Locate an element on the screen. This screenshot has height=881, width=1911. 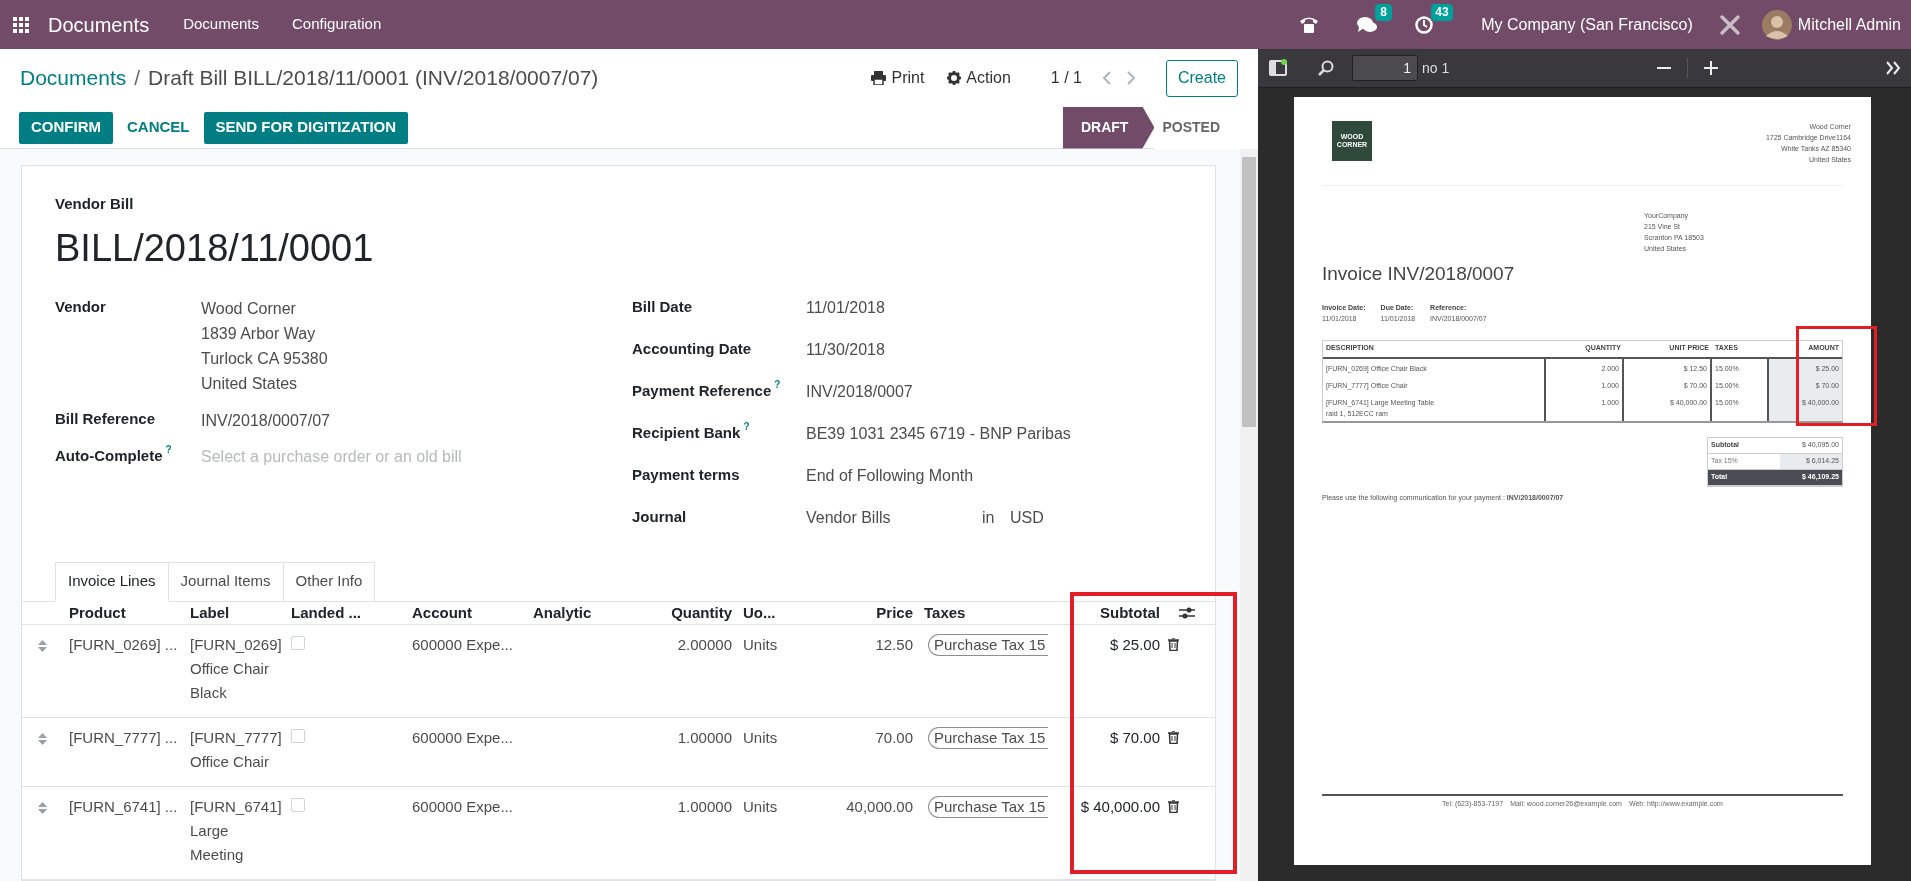
field-value: Vendor Bills is located at coordinates (849, 517).